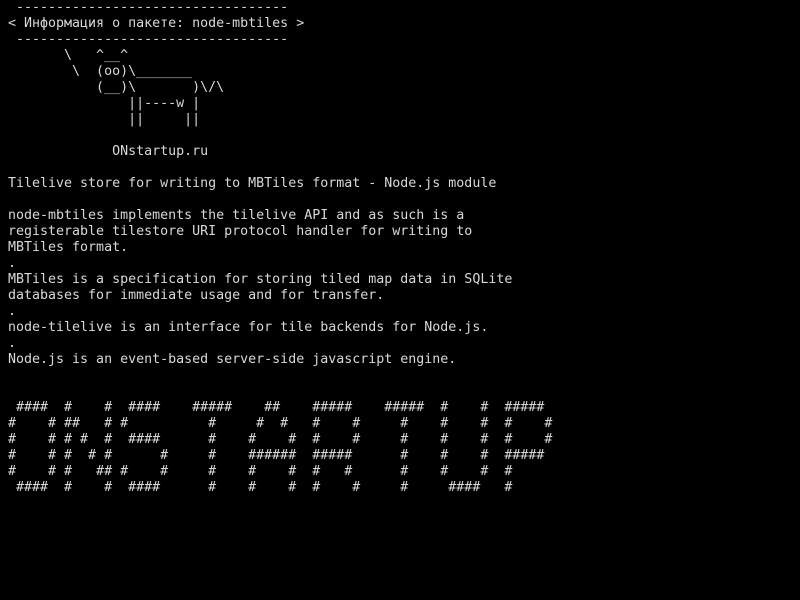 The height and width of the screenshot is (600, 800). What do you see at coordinates (276, 455) in the screenshot?
I see `banner-art-line: # # # # # # # ###### ##### # # # #####` at bounding box center [276, 455].